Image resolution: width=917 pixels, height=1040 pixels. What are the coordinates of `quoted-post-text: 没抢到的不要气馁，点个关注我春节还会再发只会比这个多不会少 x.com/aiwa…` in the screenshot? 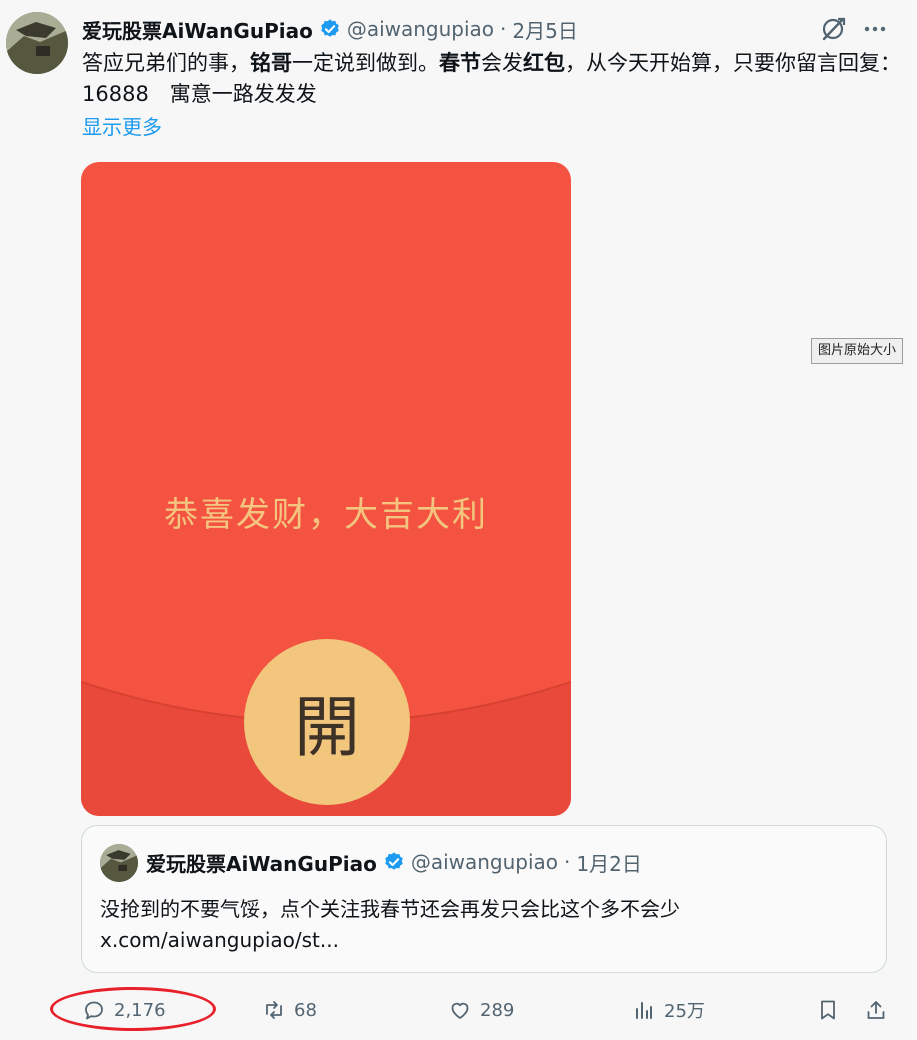 It's located at (480, 925).